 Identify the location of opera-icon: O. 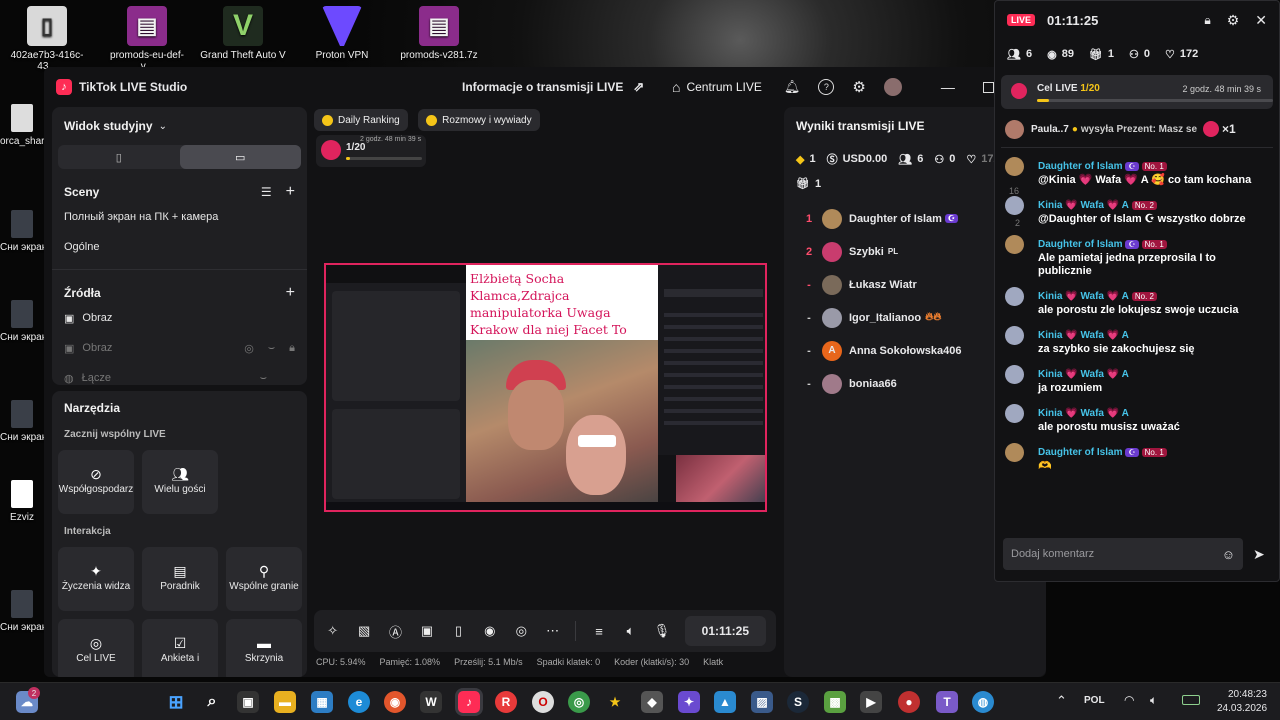
(543, 702).